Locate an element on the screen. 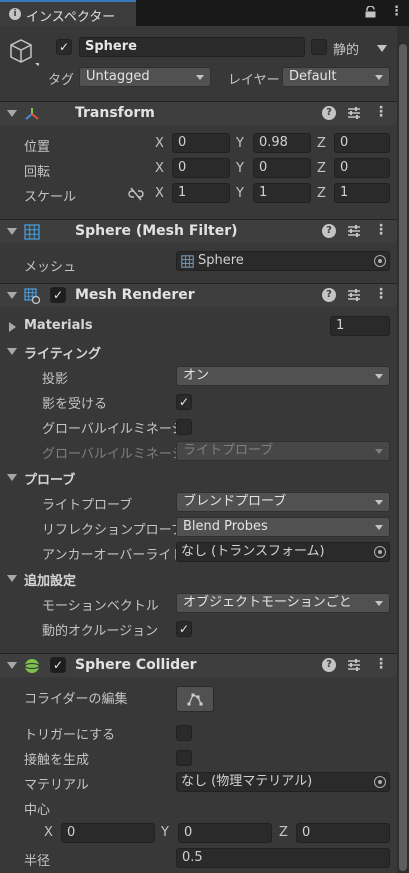  global-illumination-mode-dropdown: ライトプローブ is located at coordinates (283, 451).